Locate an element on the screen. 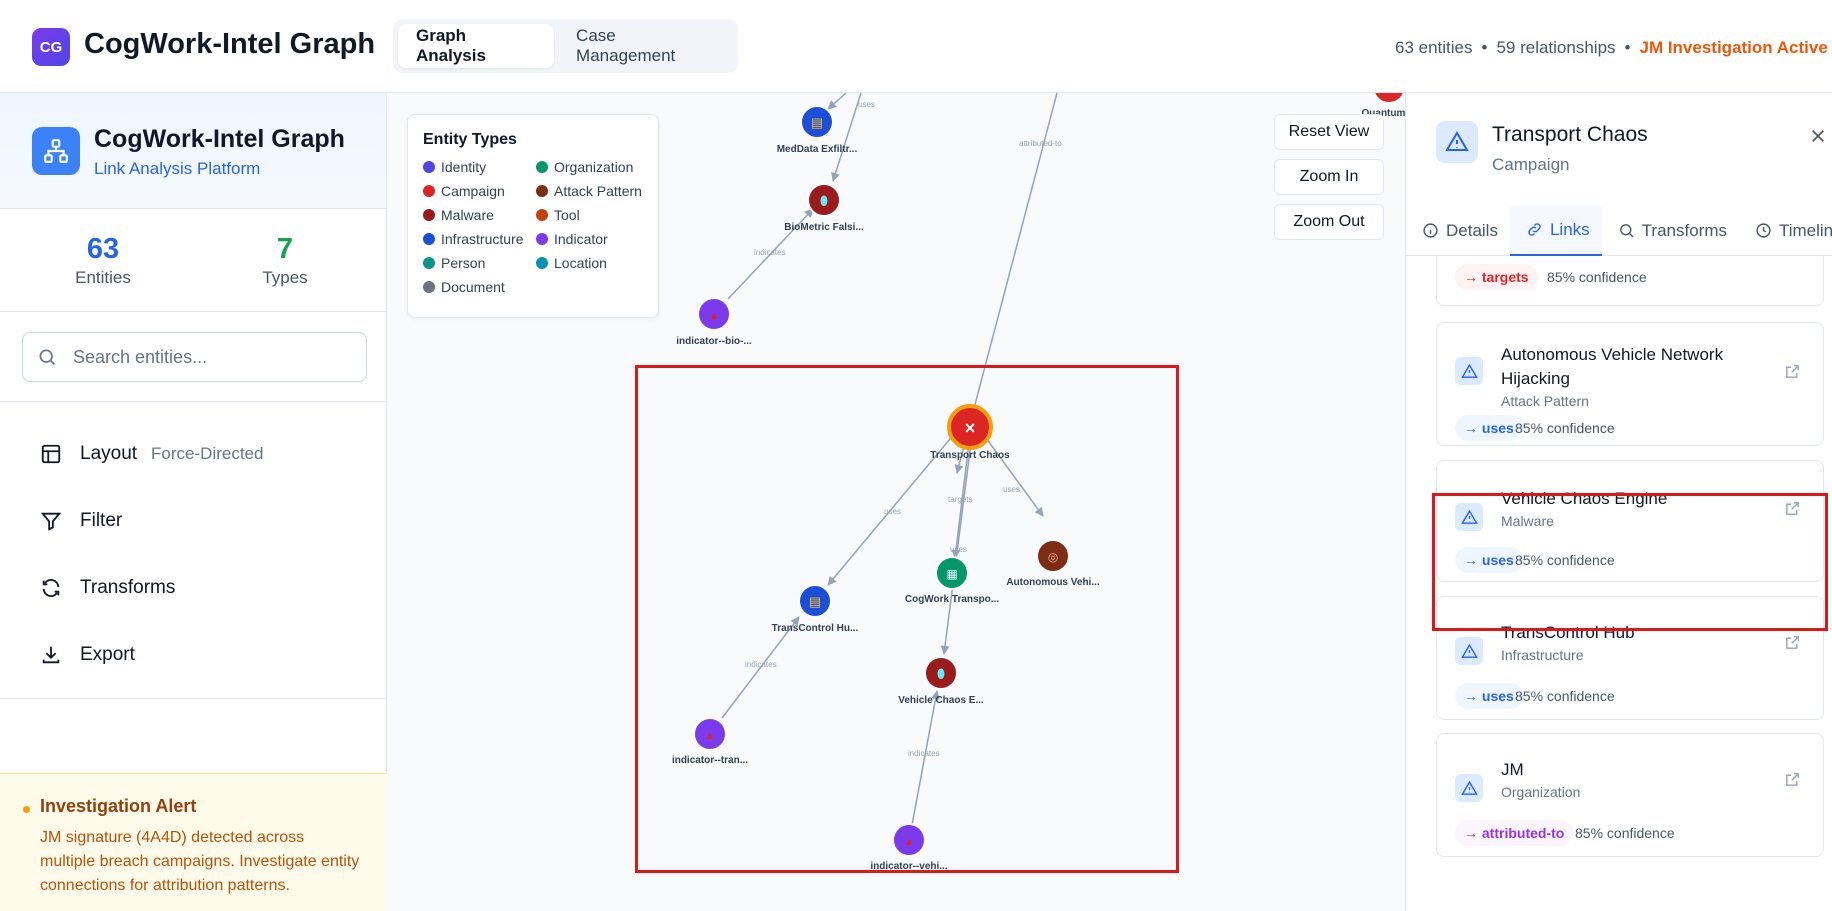 This screenshot has height=911, width=1832. alert-dot-icon is located at coordinates (26, 809).